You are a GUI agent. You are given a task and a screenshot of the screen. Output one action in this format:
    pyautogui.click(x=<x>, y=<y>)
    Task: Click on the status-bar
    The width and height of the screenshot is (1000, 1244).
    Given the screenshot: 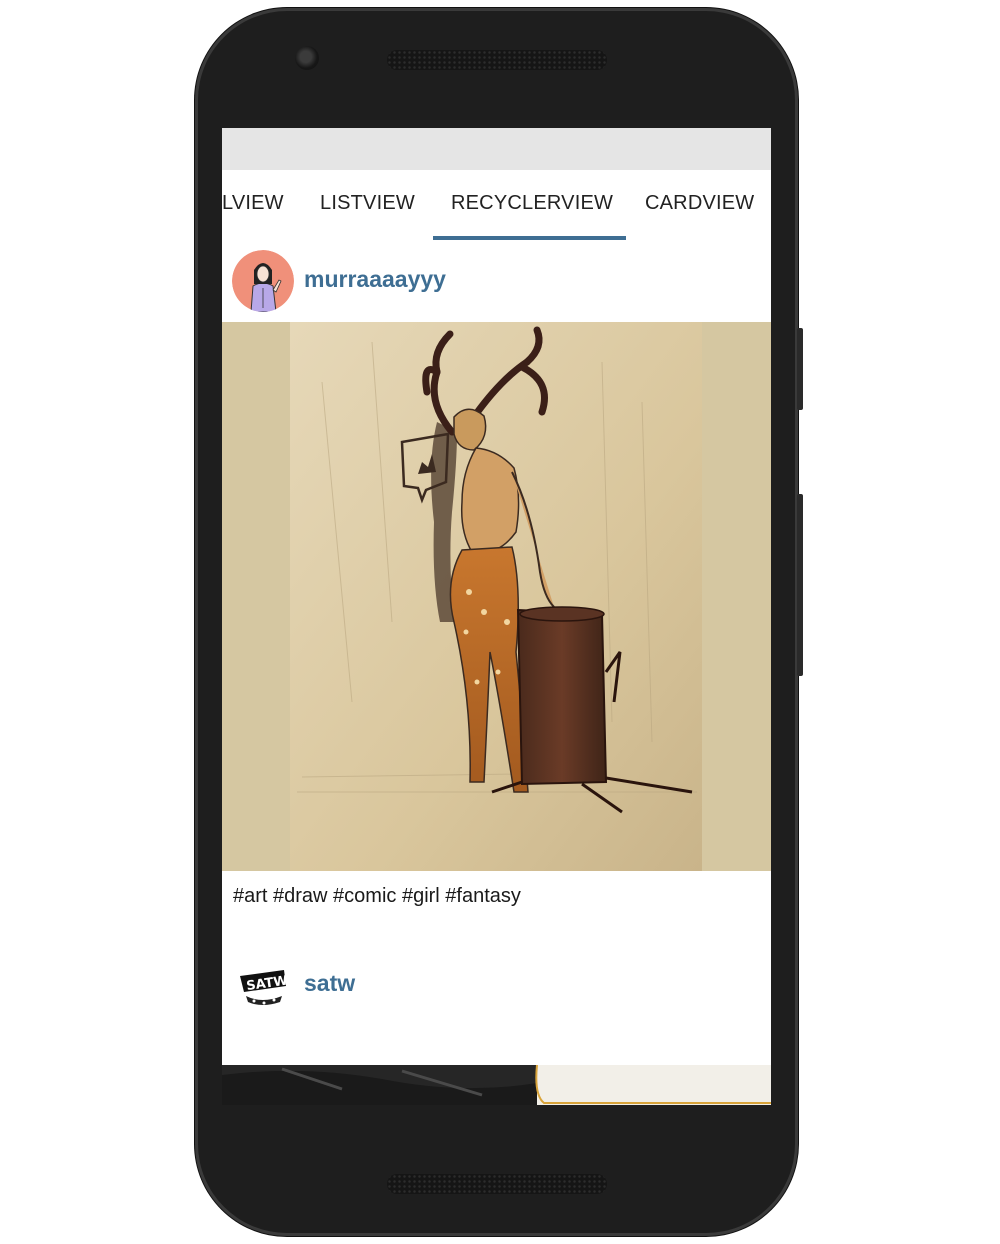 What is the action you would take?
    pyautogui.click(x=496, y=149)
    